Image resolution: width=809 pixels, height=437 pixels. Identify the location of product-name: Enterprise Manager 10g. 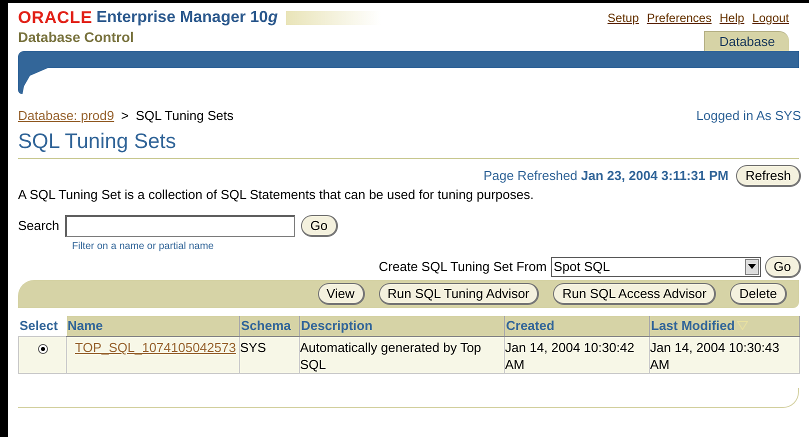
(187, 18).